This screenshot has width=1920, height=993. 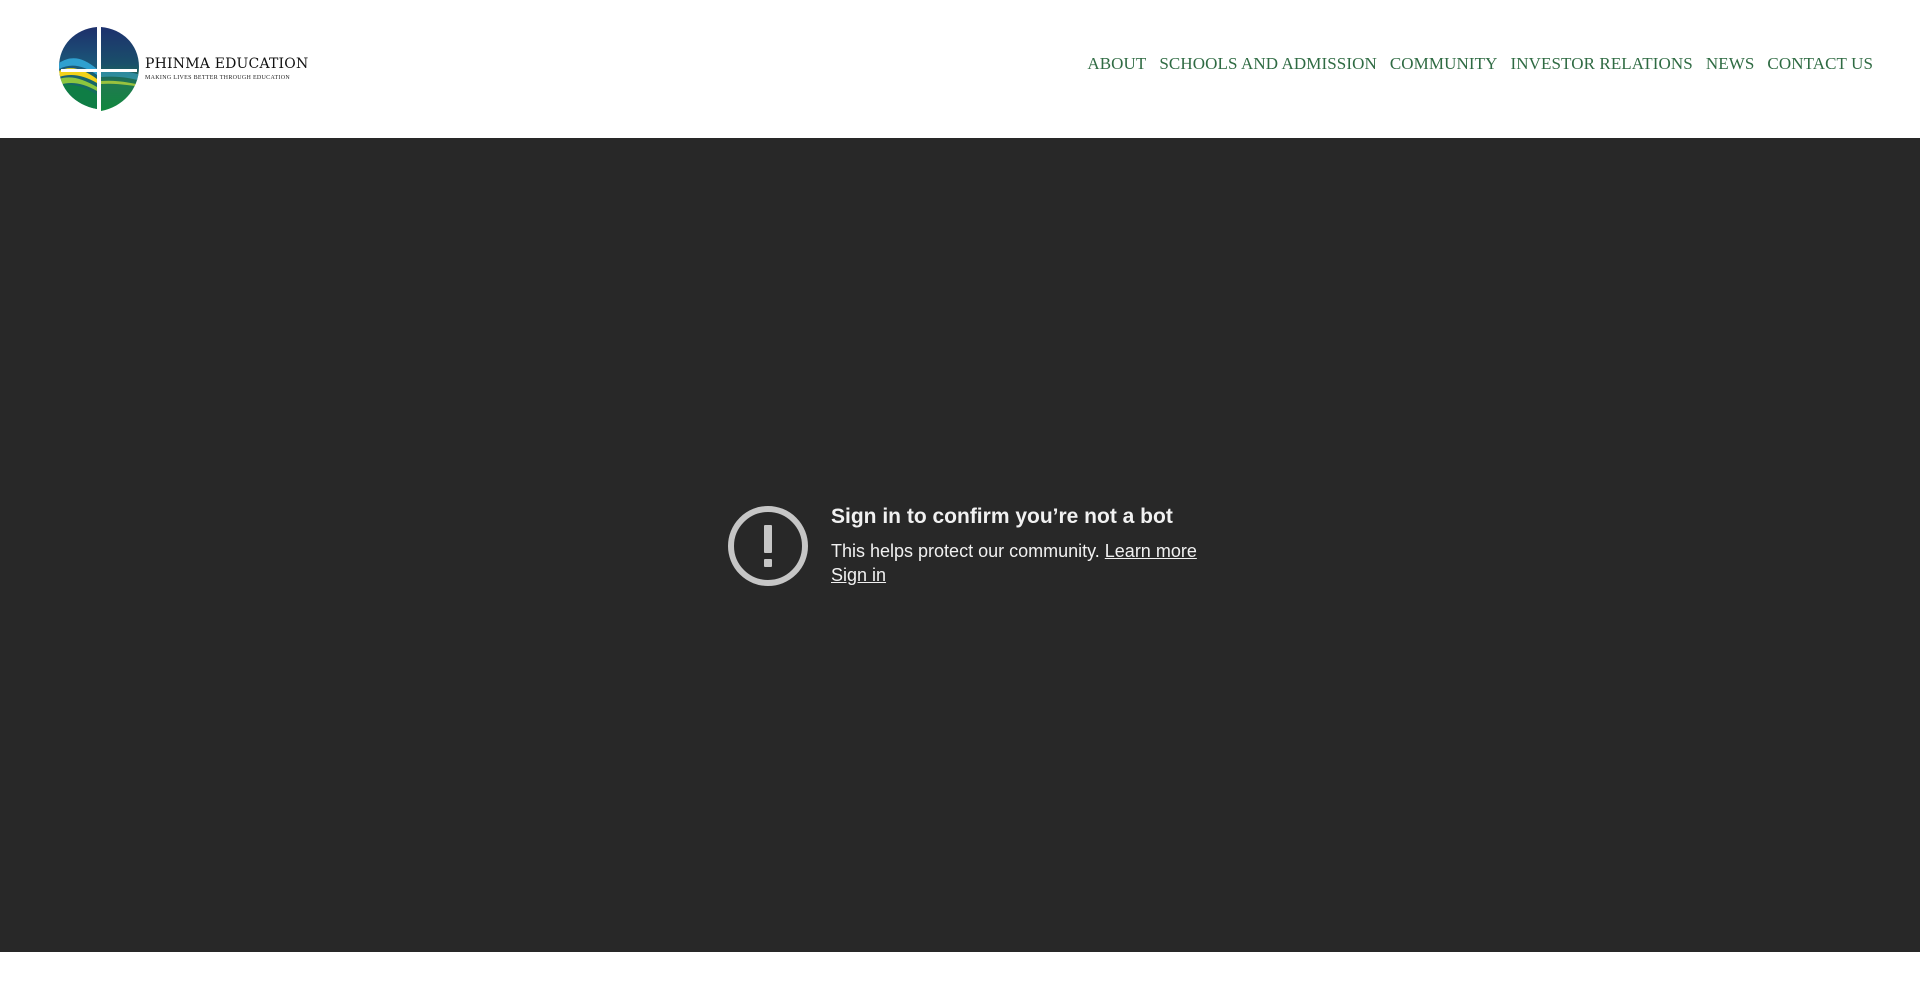 What do you see at coordinates (968, 551) in the screenshot?
I see `bot-check-description-text: This helps protect our community.` at bounding box center [968, 551].